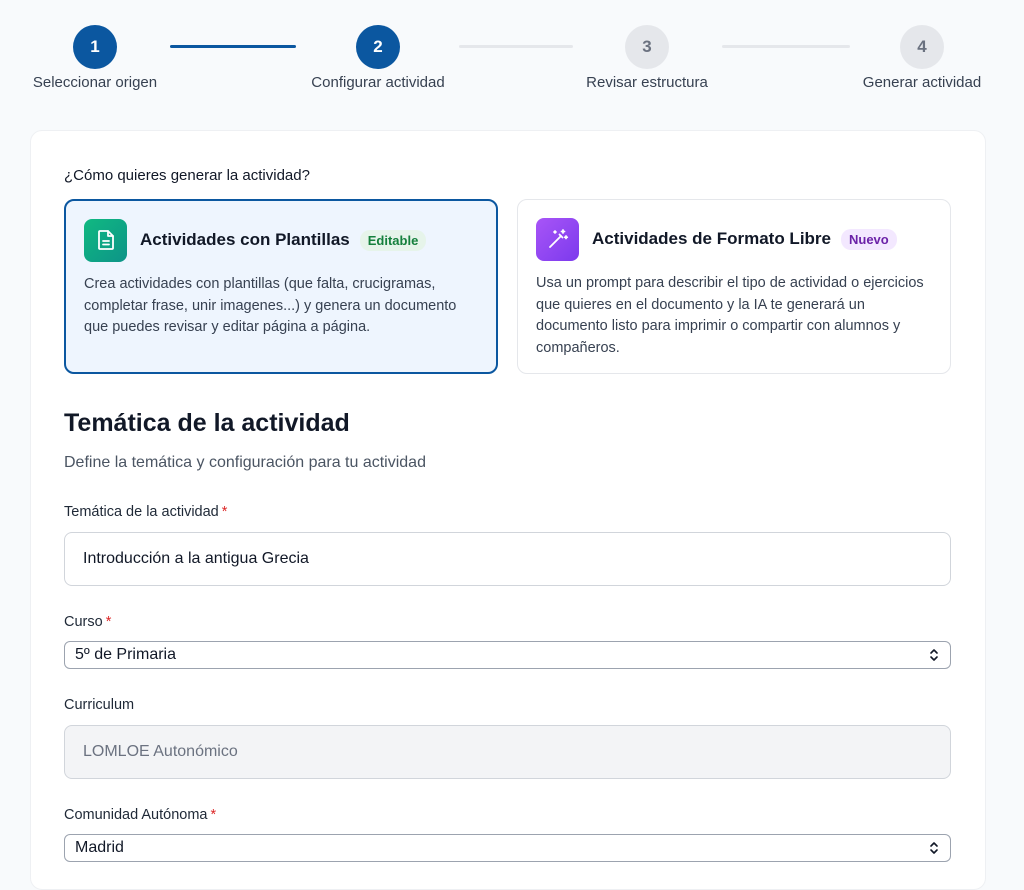  I want to click on community-label: Comunidad Autónoma *, so click(140, 815).